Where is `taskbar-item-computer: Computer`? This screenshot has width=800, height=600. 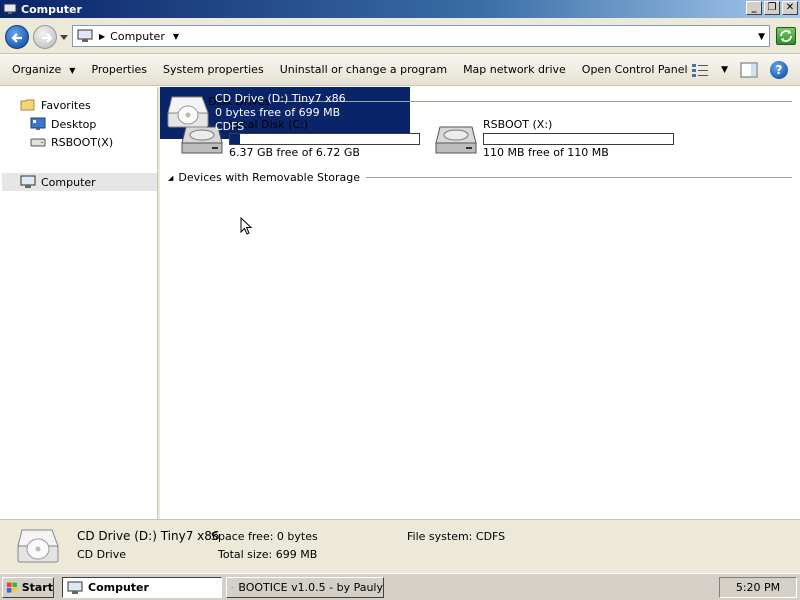
taskbar-item-computer: Computer is located at coordinates (142, 587).